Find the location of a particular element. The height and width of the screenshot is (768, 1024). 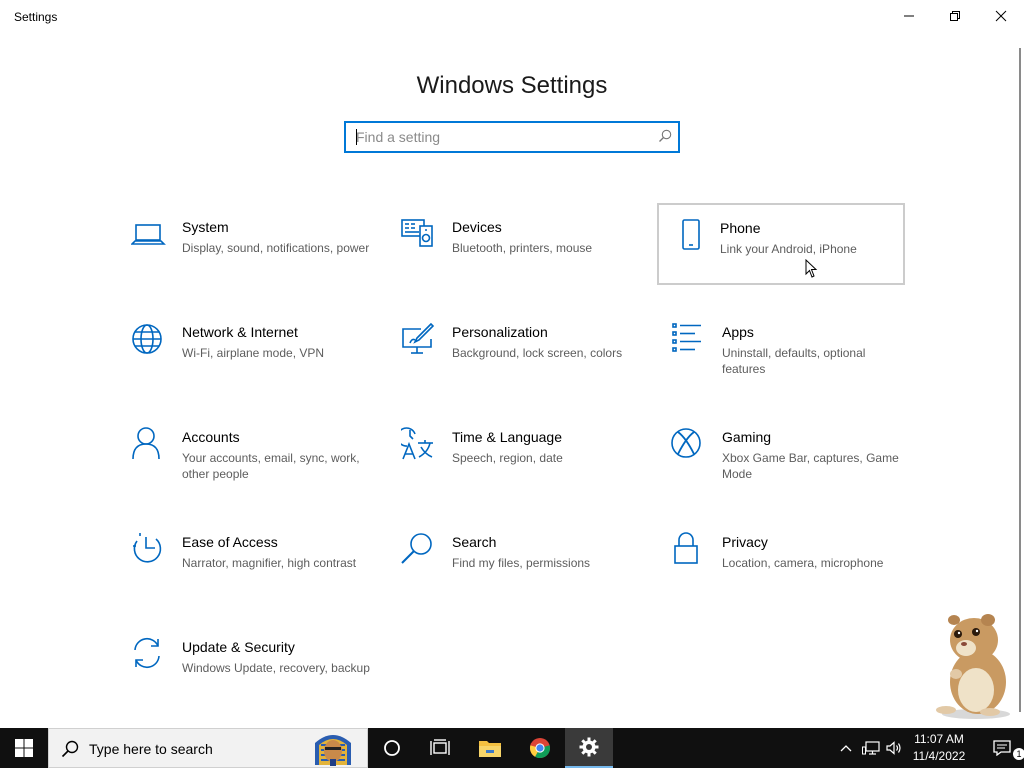

show-hidden-icons-button is located at coordinates (846, 748).